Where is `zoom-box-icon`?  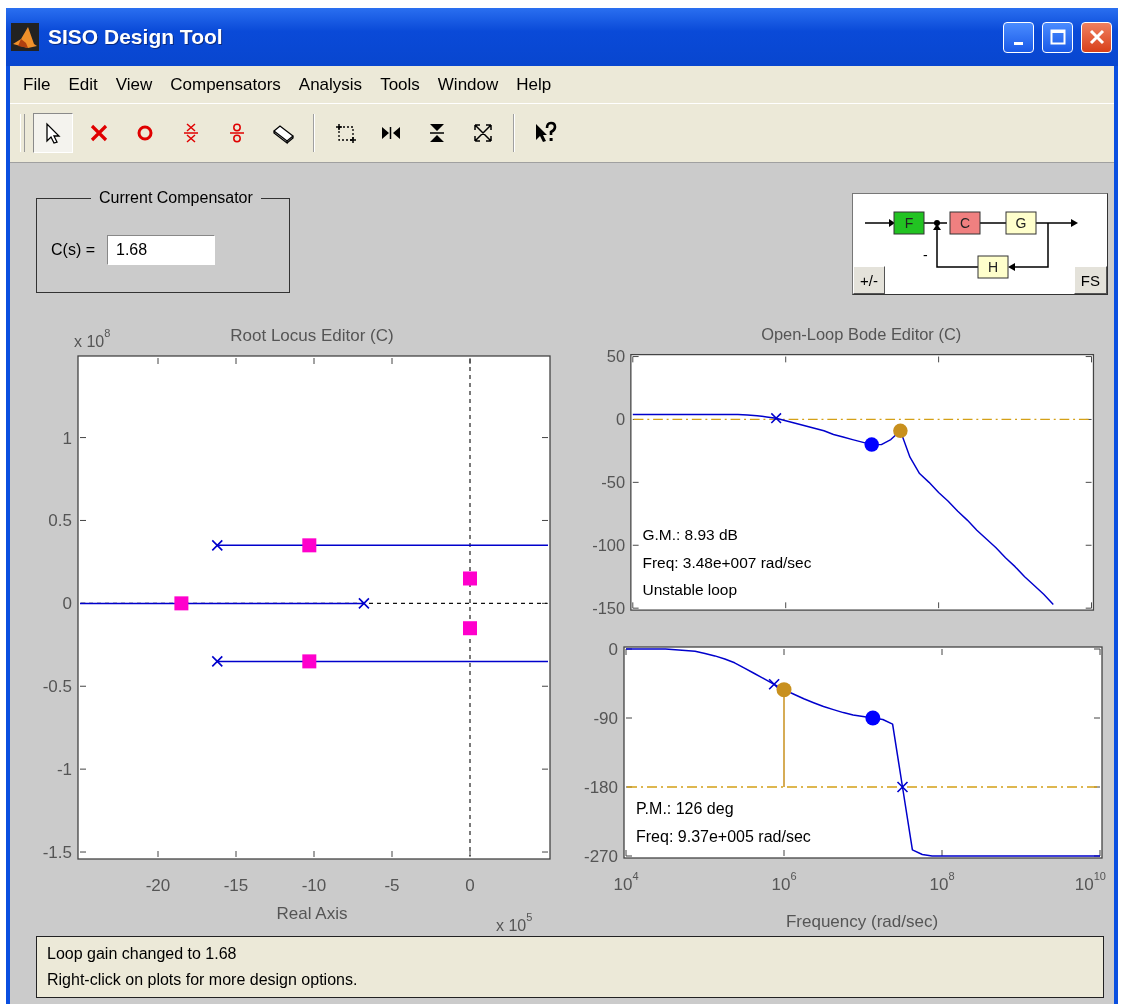
zoom-box-icon is located at coordinates (345, 133).